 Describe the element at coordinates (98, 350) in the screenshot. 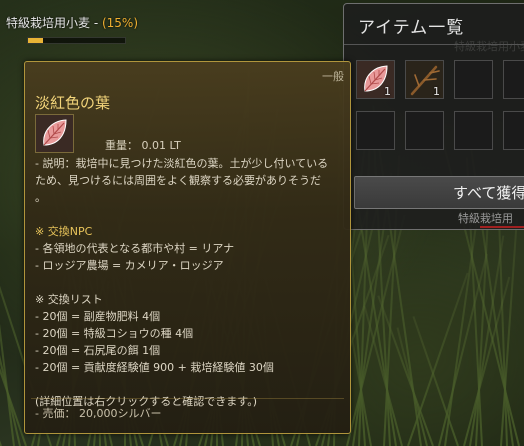

I see `description-line: - 20個 = 石尻尾の餌 1個` at that location.